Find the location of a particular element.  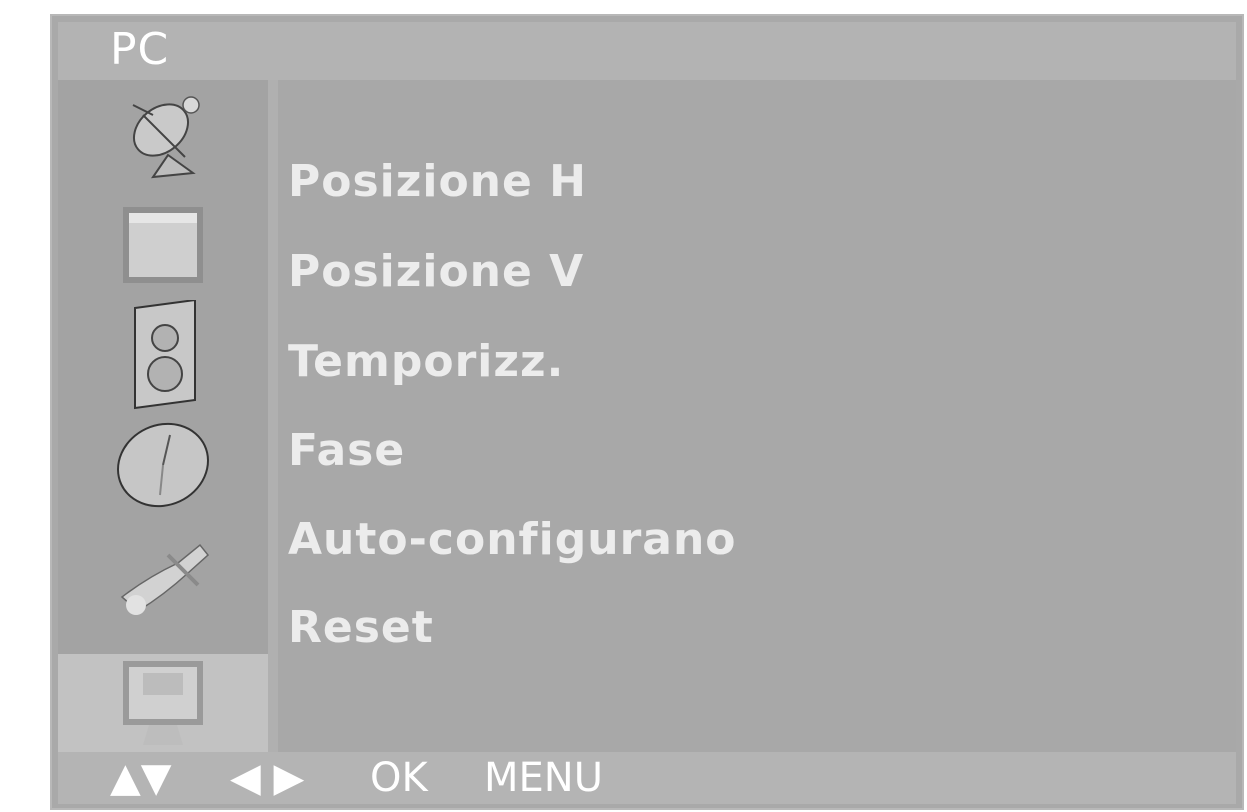

sidebar-item-pc is located at coordinates (163, 703).